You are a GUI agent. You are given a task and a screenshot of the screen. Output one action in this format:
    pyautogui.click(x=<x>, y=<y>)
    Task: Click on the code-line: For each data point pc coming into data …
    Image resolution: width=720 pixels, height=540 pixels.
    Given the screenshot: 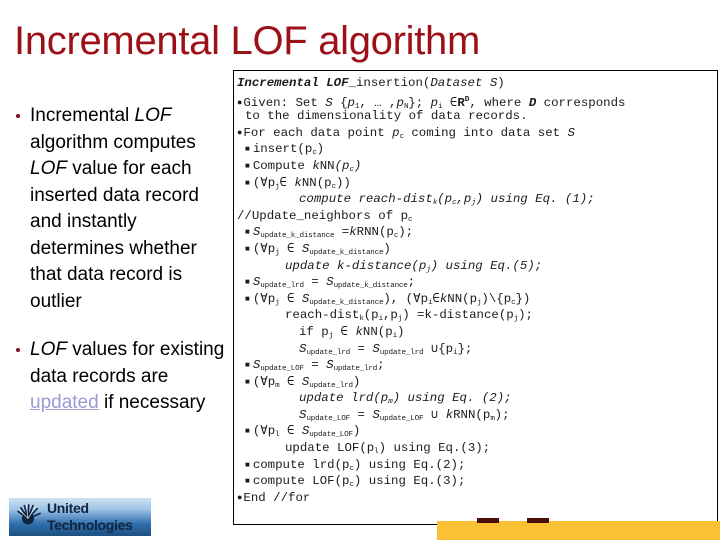 What is the action you would take?
    pyautogui.click(x=477, y=133)
    